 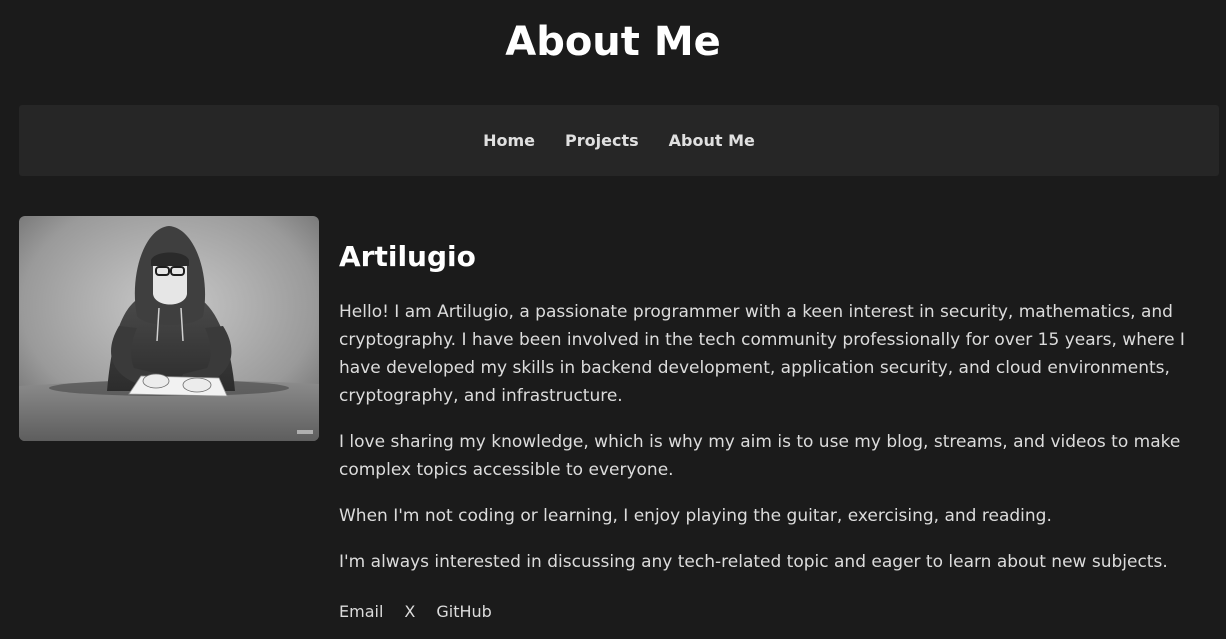 I want to click on nav-link-about-me: About Me, so click(x=712, y=140).